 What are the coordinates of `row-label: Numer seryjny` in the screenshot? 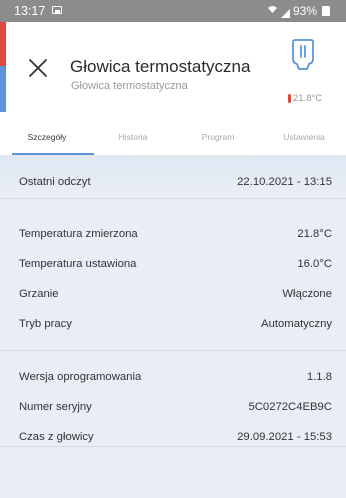 It's located at (55, 407).